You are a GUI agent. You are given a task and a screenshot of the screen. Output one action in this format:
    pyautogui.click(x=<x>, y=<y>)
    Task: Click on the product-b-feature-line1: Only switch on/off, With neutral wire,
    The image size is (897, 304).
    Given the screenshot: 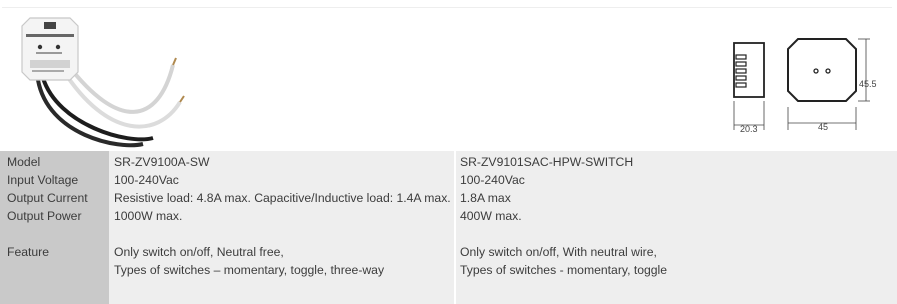 What is the action you would take?
    pyautogui.click(x=558, y=252)
    